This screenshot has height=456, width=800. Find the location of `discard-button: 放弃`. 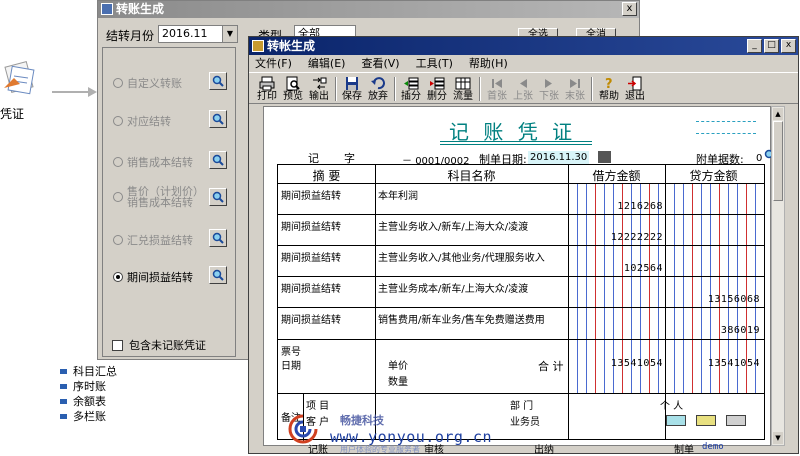

discard-button: 放弃 is located at coordinates (378, 89).